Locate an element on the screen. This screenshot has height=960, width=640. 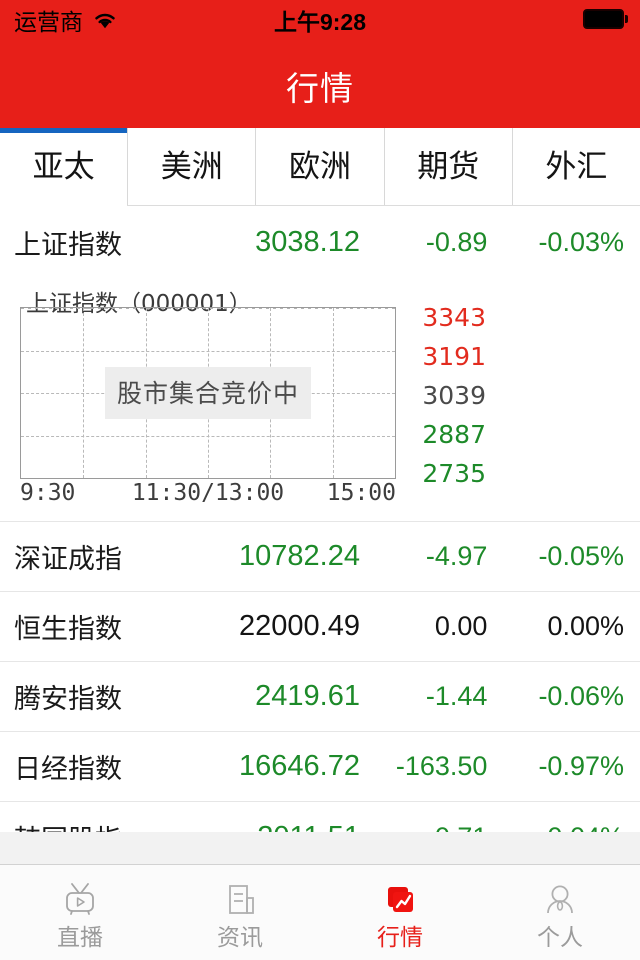
quote-name: 日经指数 is located at coordinates (68, 769).